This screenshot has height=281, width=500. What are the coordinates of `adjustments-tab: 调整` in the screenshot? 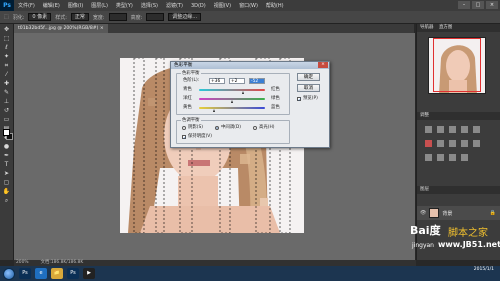 It's located at (458, 116).